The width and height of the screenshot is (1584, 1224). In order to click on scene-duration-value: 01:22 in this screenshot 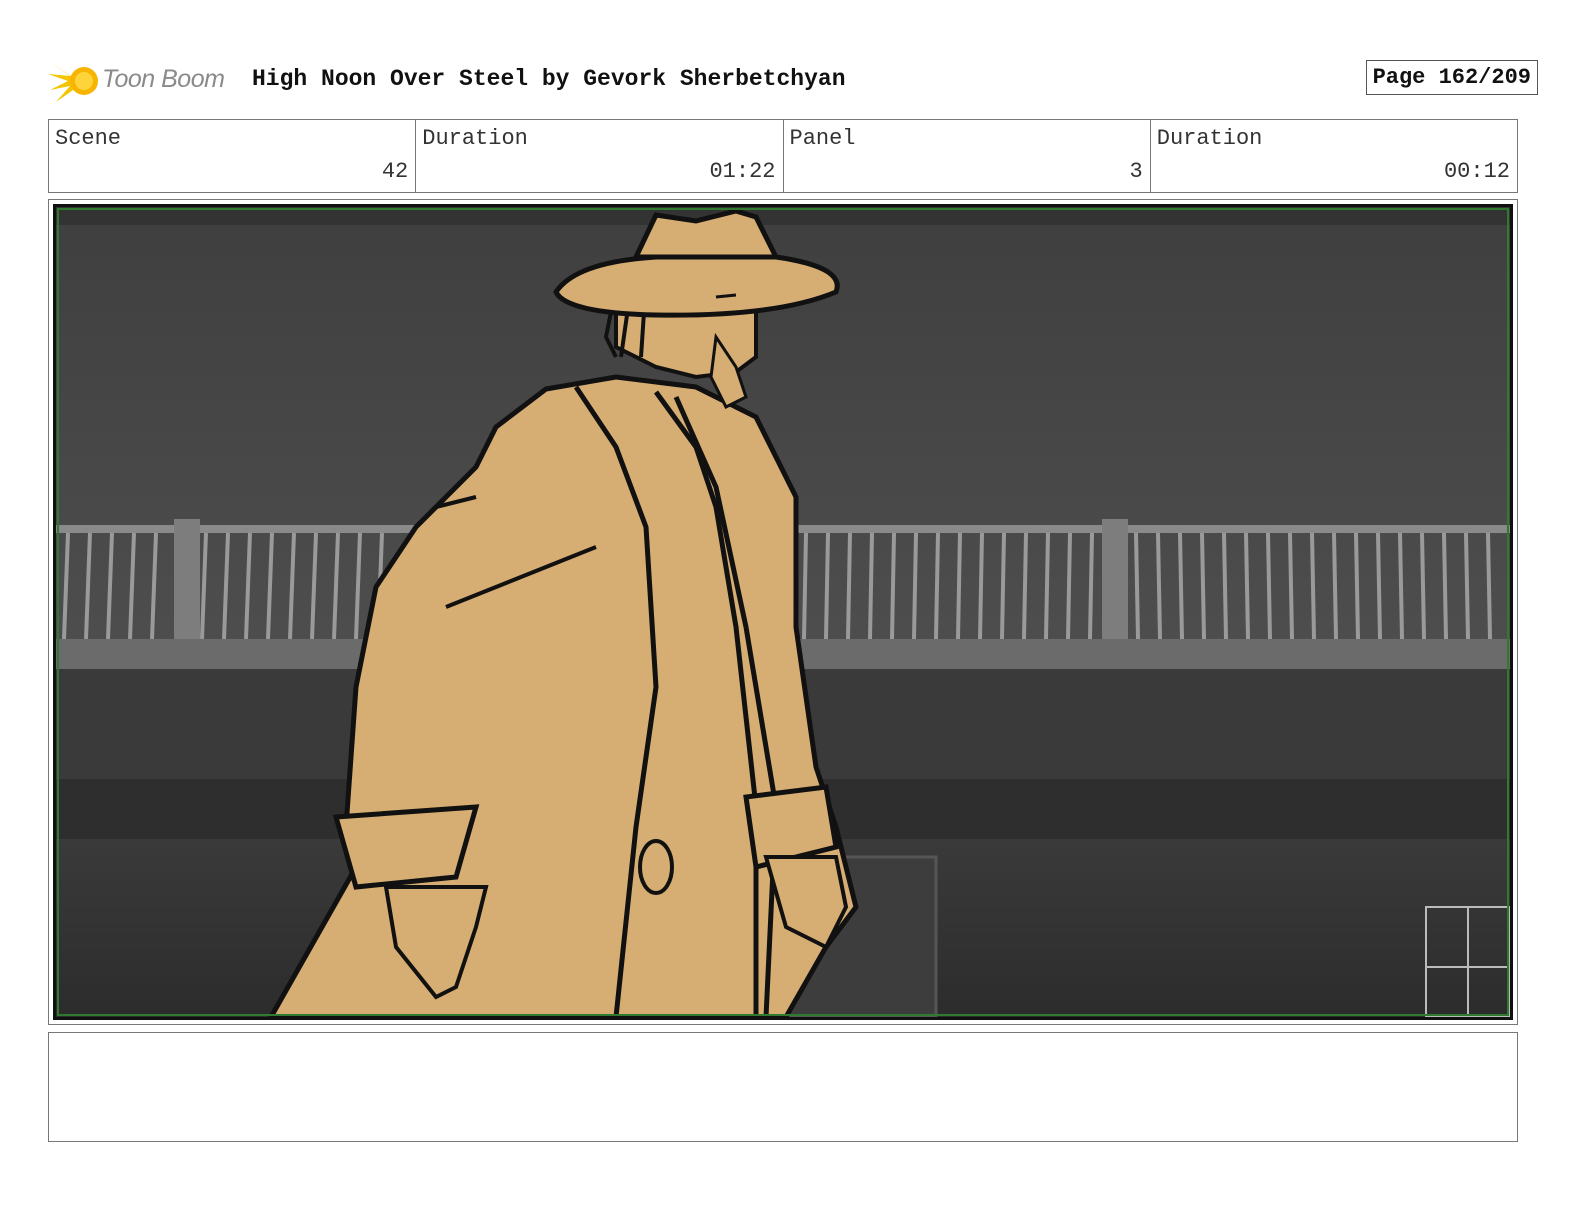, I will do `click(742, 171)`.